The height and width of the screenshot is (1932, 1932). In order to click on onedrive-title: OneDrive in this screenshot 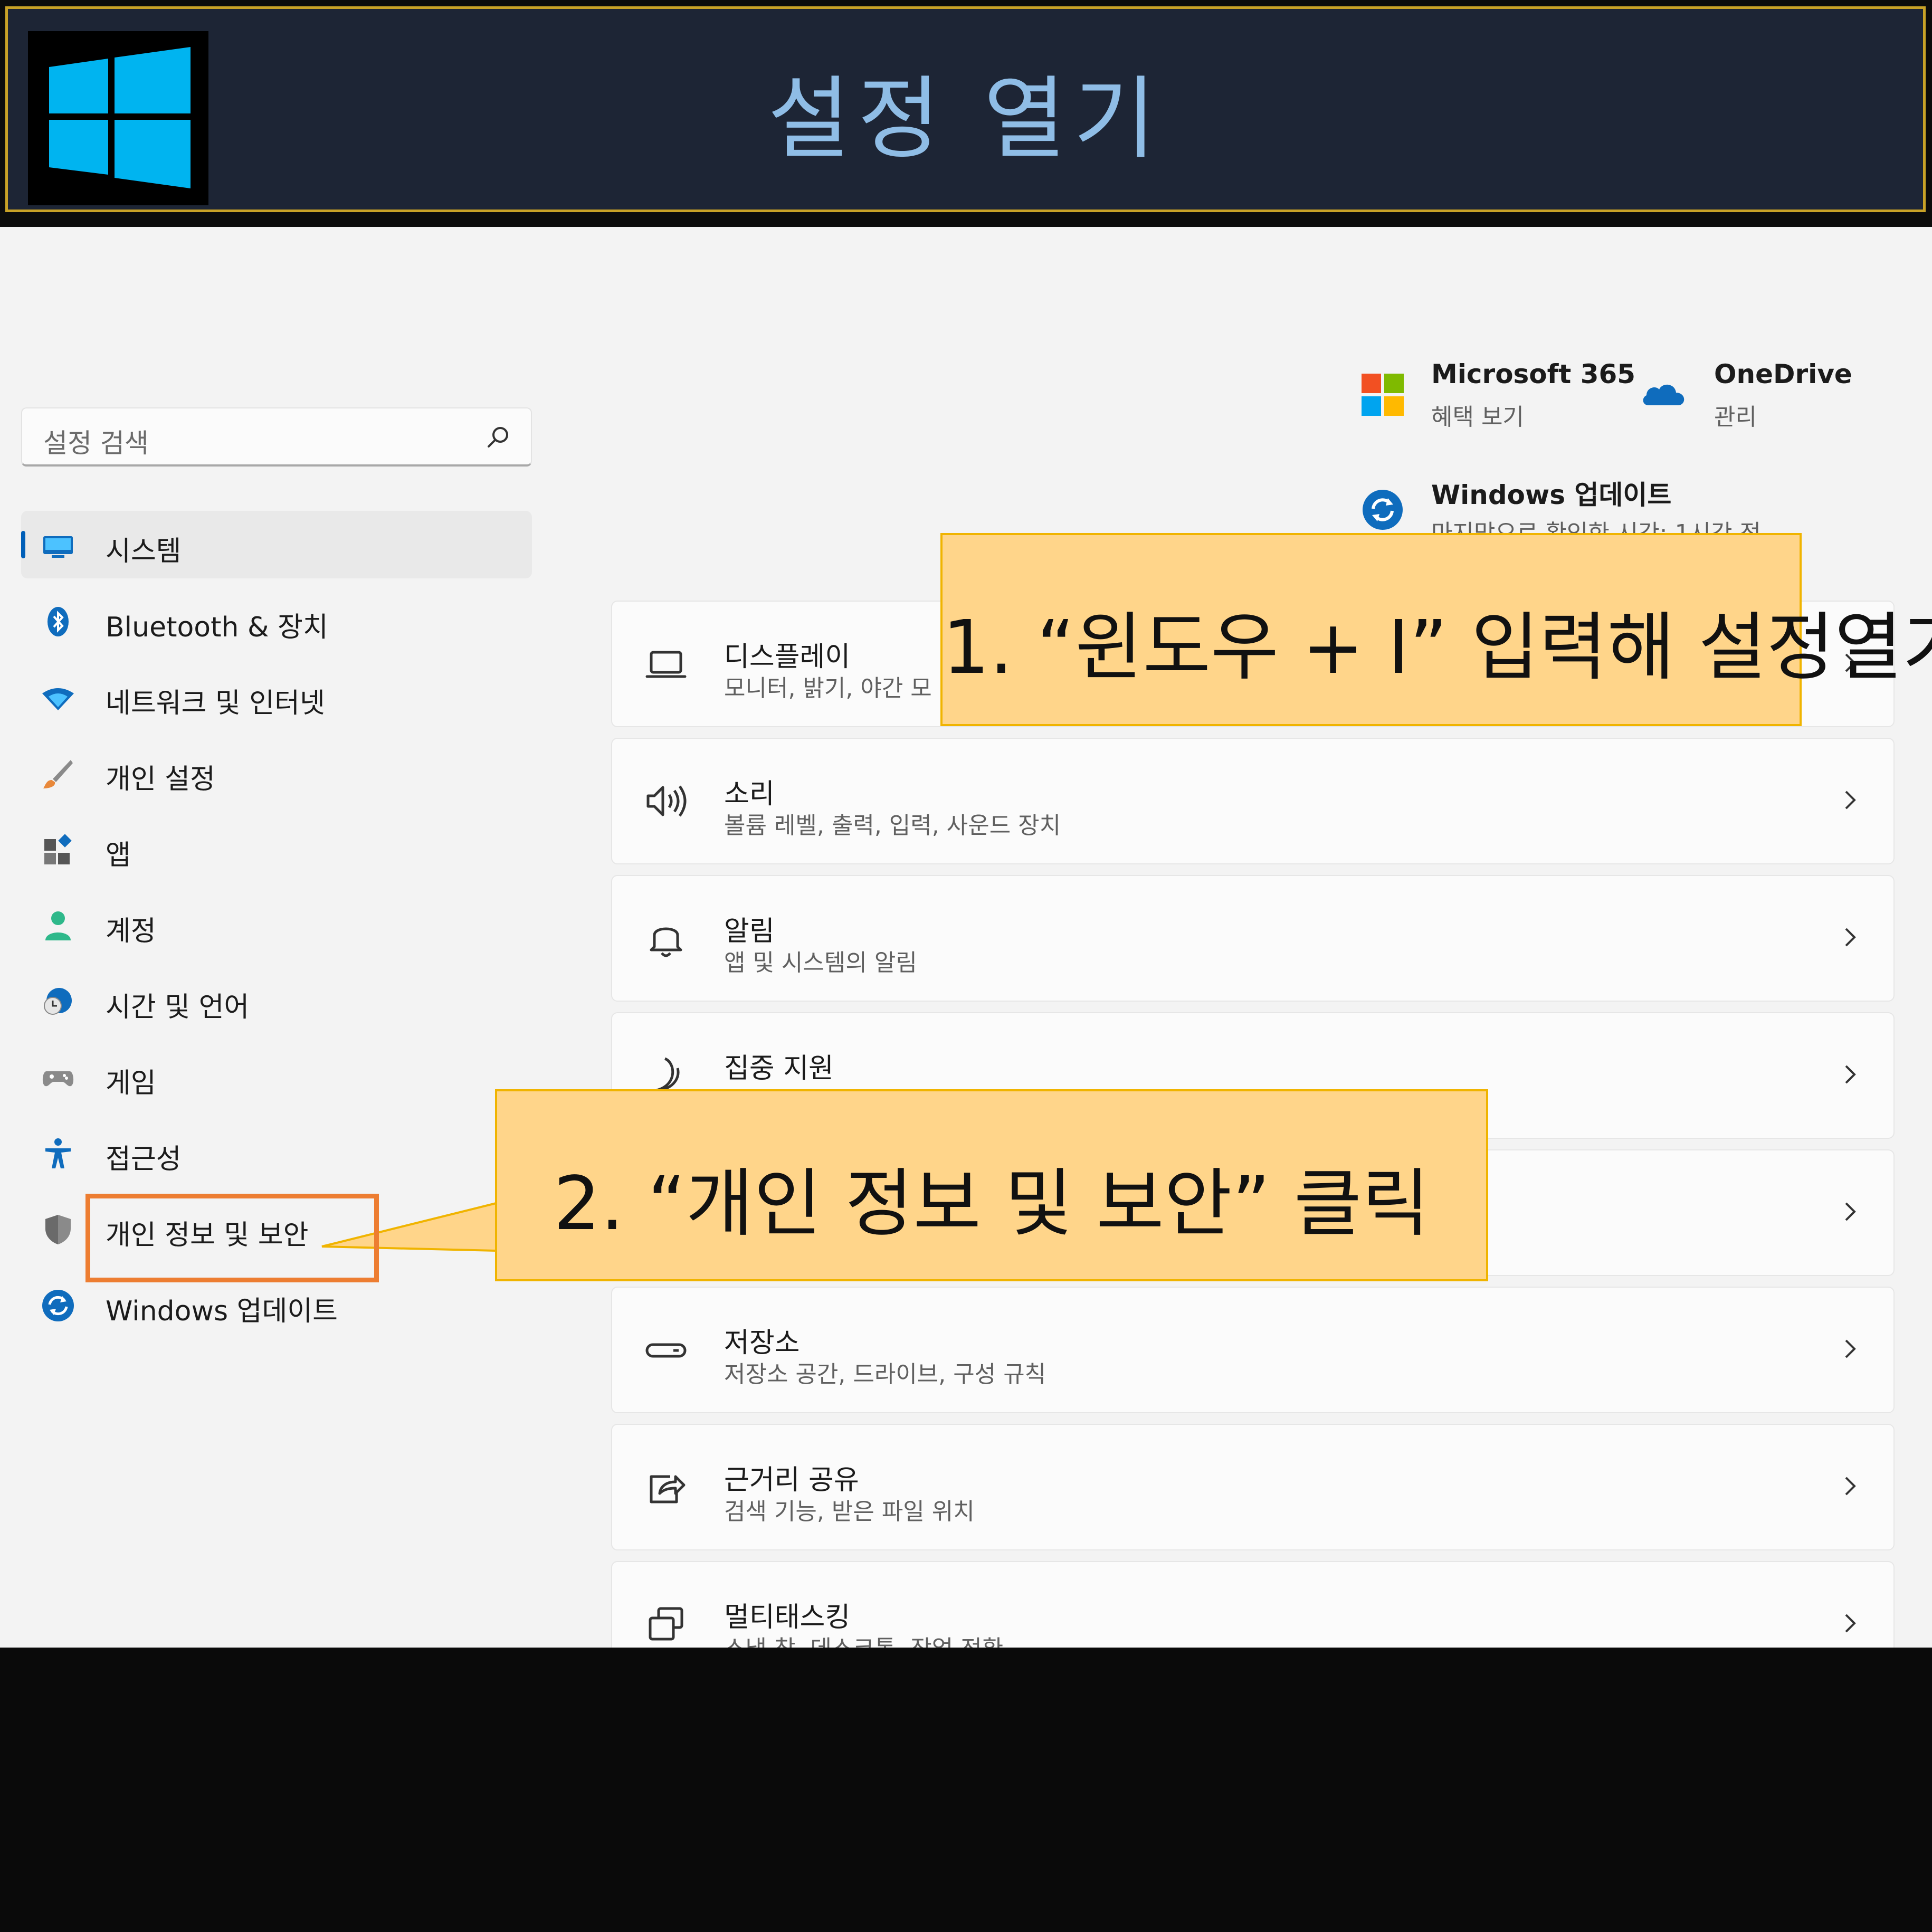, I will do `click(1783, 374)`.